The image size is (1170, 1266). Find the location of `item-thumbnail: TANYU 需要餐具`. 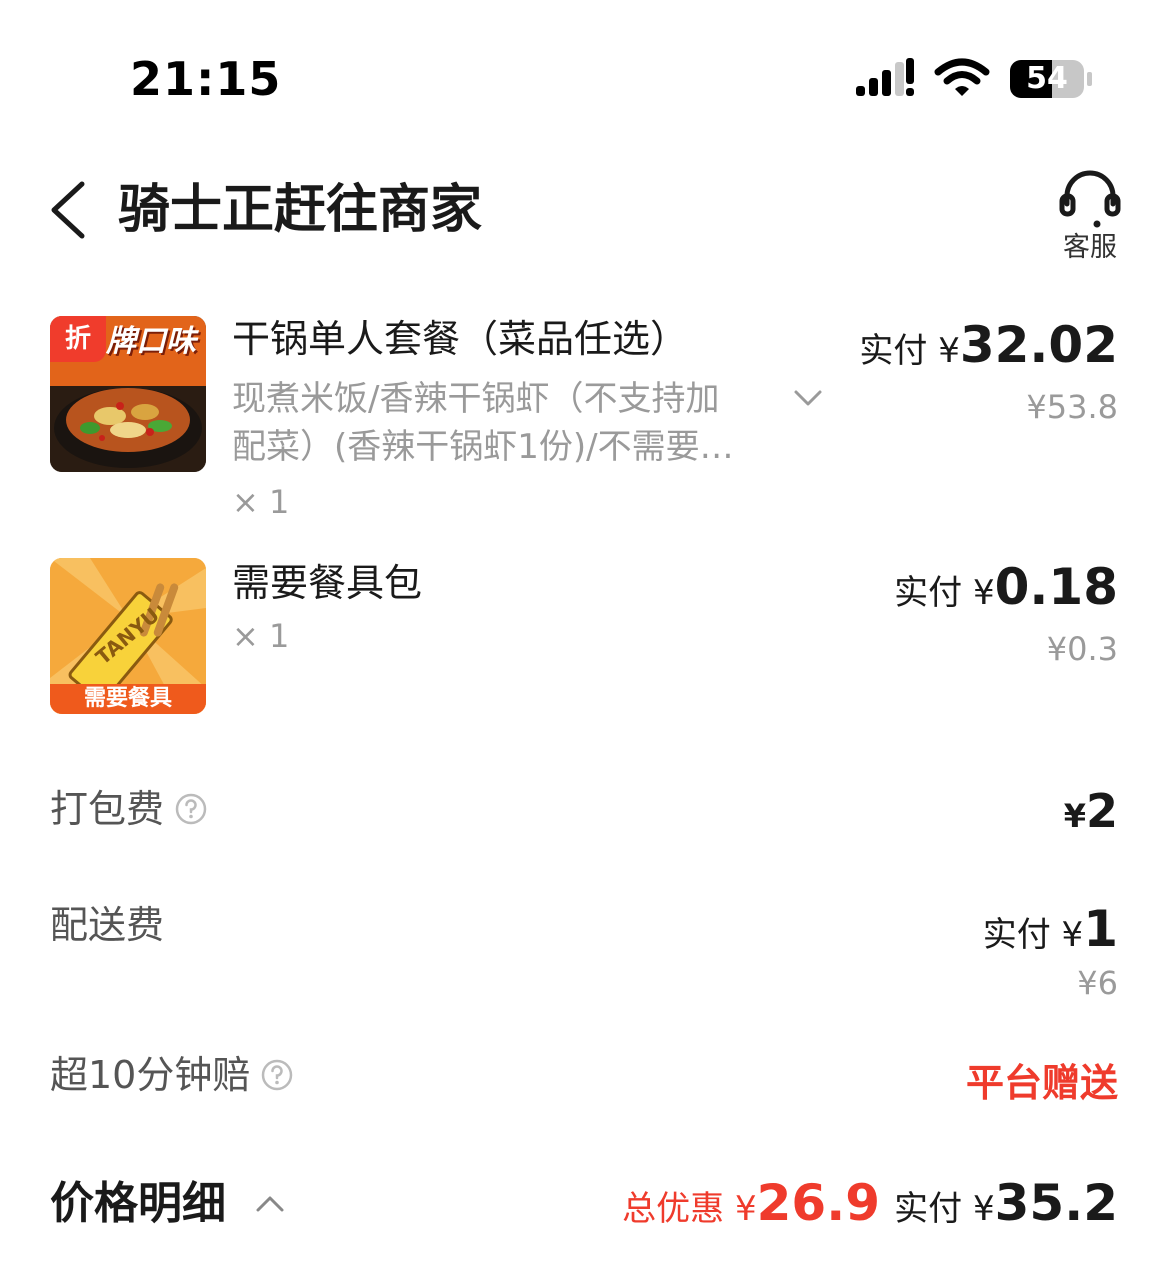

item-thumbnail: TANYU 需要餐具 is located at coordinates (128, 636).